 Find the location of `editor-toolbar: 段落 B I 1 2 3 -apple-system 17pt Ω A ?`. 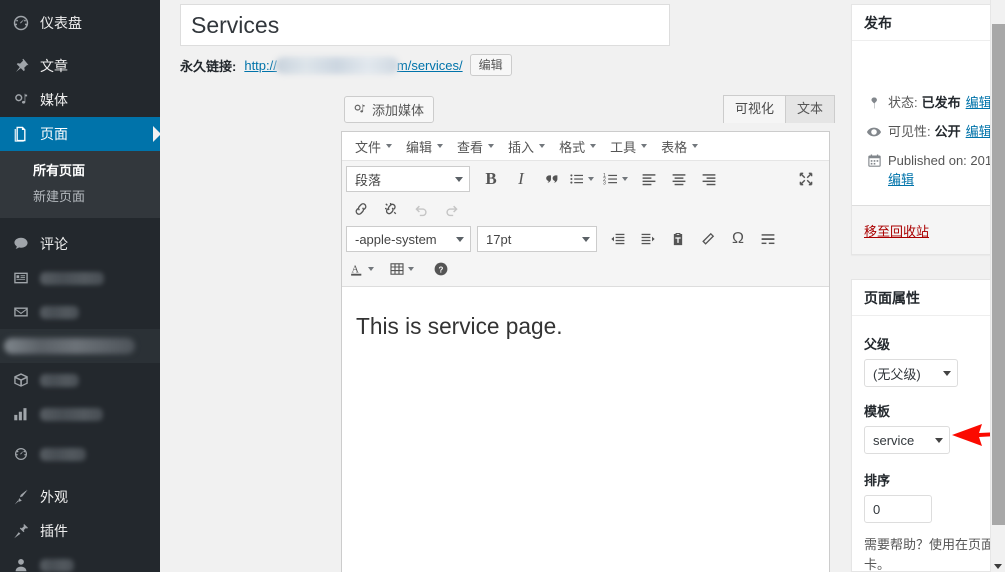

editor-toolbar: 段落 B I 1 2 3 -apple-system 17pt Ω A ? is located at coordinates (585, 224).